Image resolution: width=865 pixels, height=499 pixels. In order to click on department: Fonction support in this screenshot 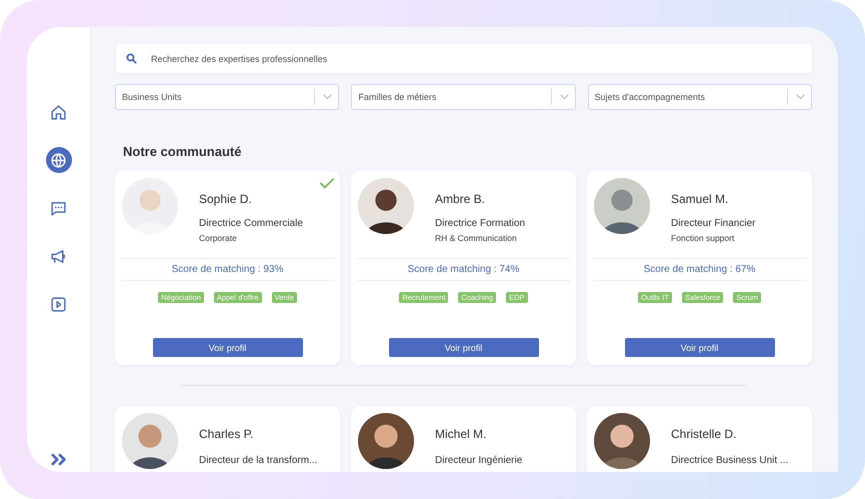, I will do `click(703, 238)`.